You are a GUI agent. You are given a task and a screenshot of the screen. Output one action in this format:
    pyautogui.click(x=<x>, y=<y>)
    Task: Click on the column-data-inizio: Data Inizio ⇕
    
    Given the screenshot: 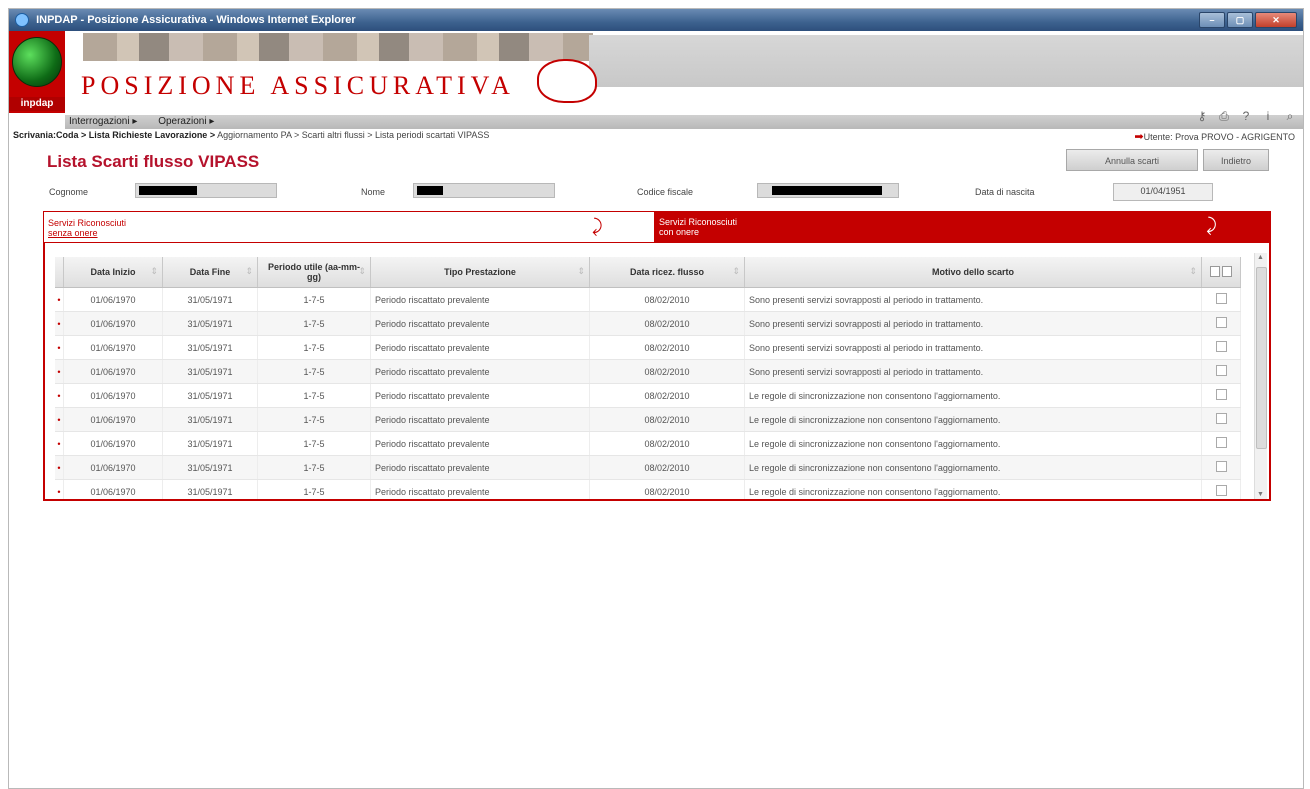 What is the action you would take?
    pyautogui.click(x=113, y=272)
    